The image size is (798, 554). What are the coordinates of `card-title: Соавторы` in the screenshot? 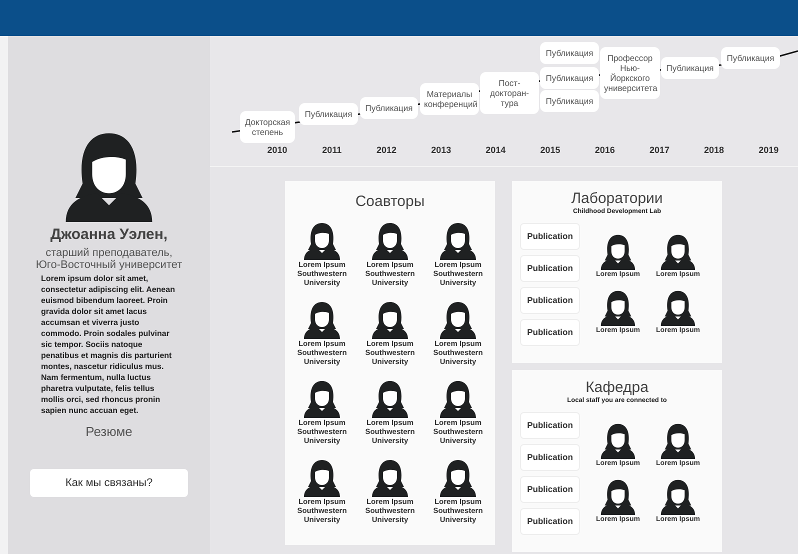 It's located at (390, 202).